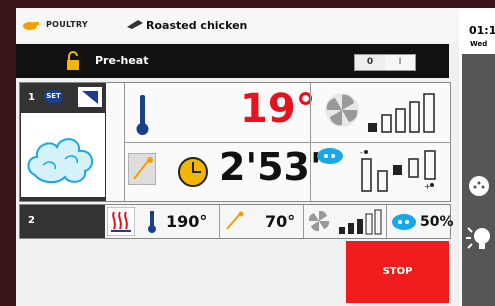 This screenshot has height=306, width=495. What do you see at coordinates (186, 221) in the screenshot?
I see `step-2-temperature: 190°` at bounding box center [186, 221].